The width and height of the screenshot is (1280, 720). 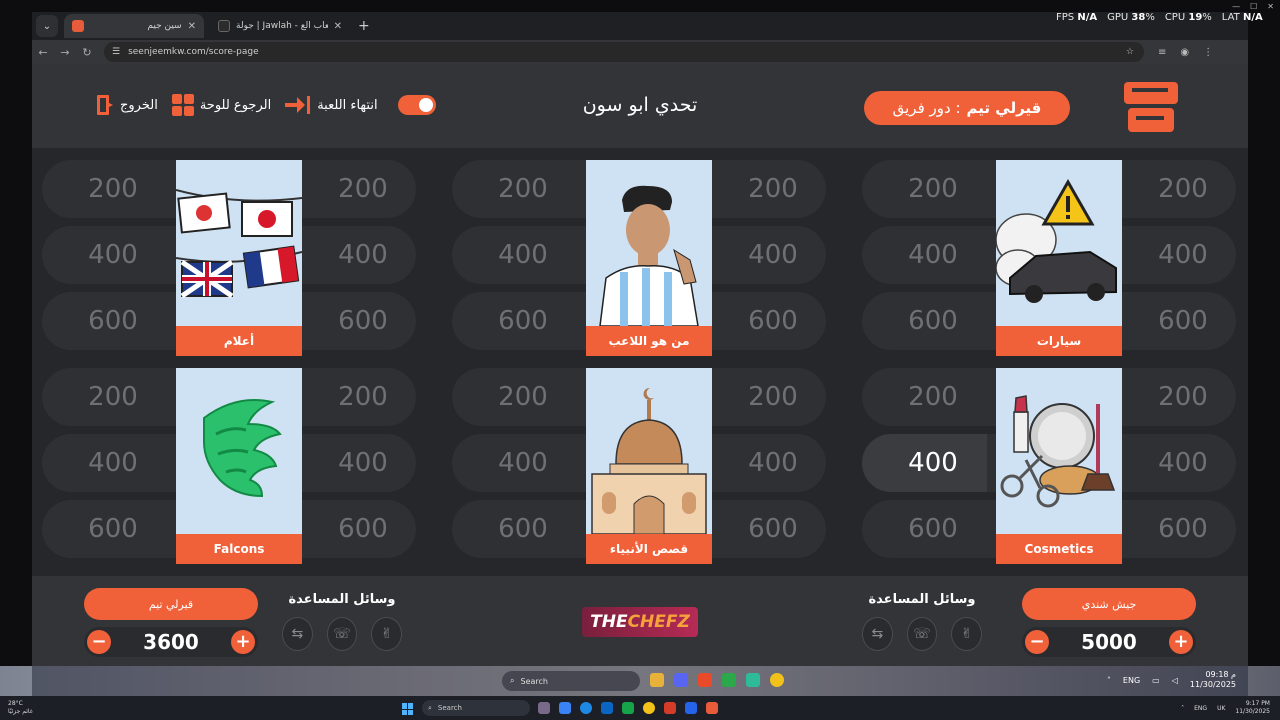 I want to click on tab-search-chevron-icon: ⌄, so click(x=47, y=26).